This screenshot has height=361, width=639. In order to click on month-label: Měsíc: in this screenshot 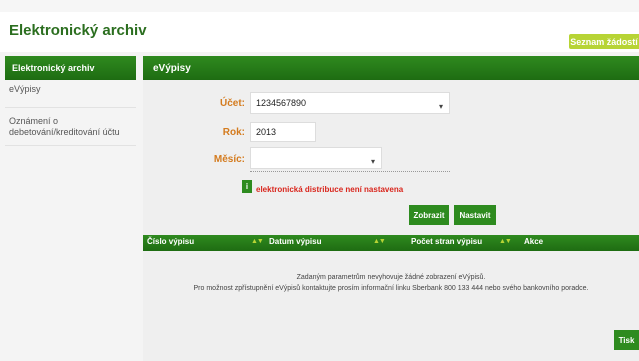, I will do `click(229, 159)`.